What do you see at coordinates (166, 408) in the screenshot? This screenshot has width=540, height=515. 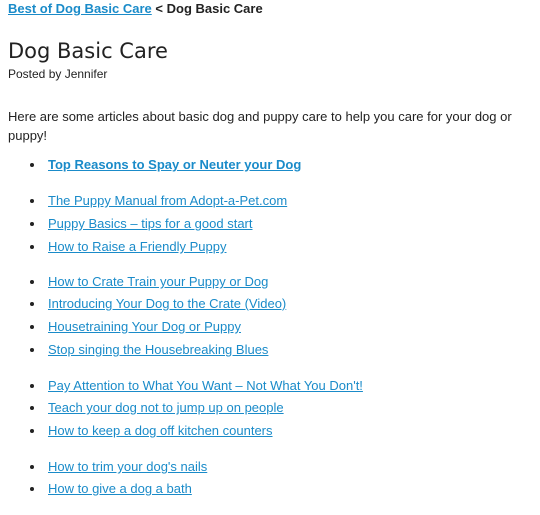 I see `link-jump-up: Teach your dog not to jump up on people` at bounding box center [166, 408].